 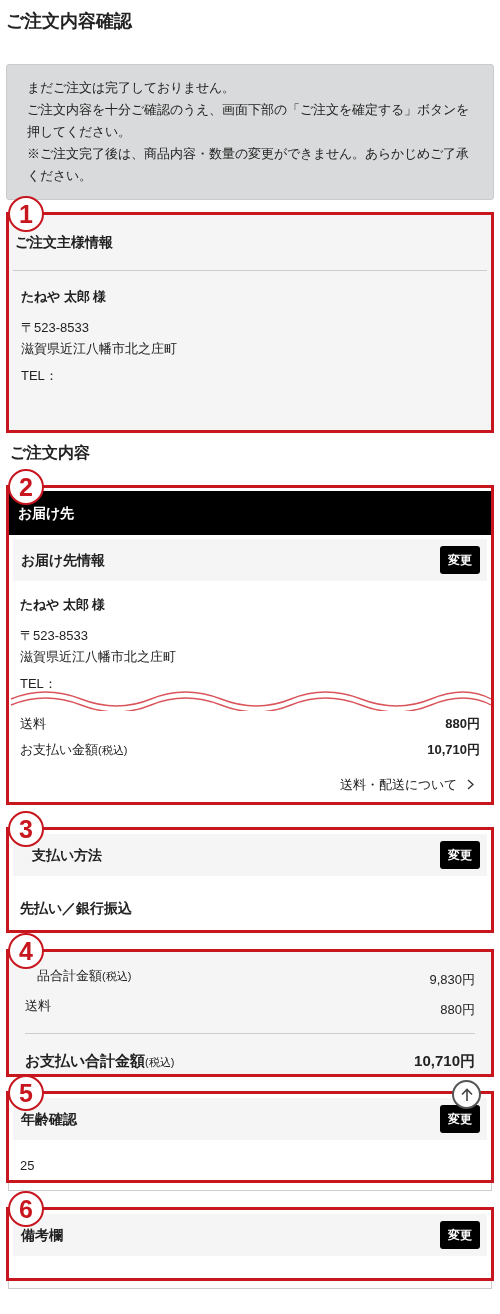 I want to click on age-value: 25, so click(x=27, y=1166).